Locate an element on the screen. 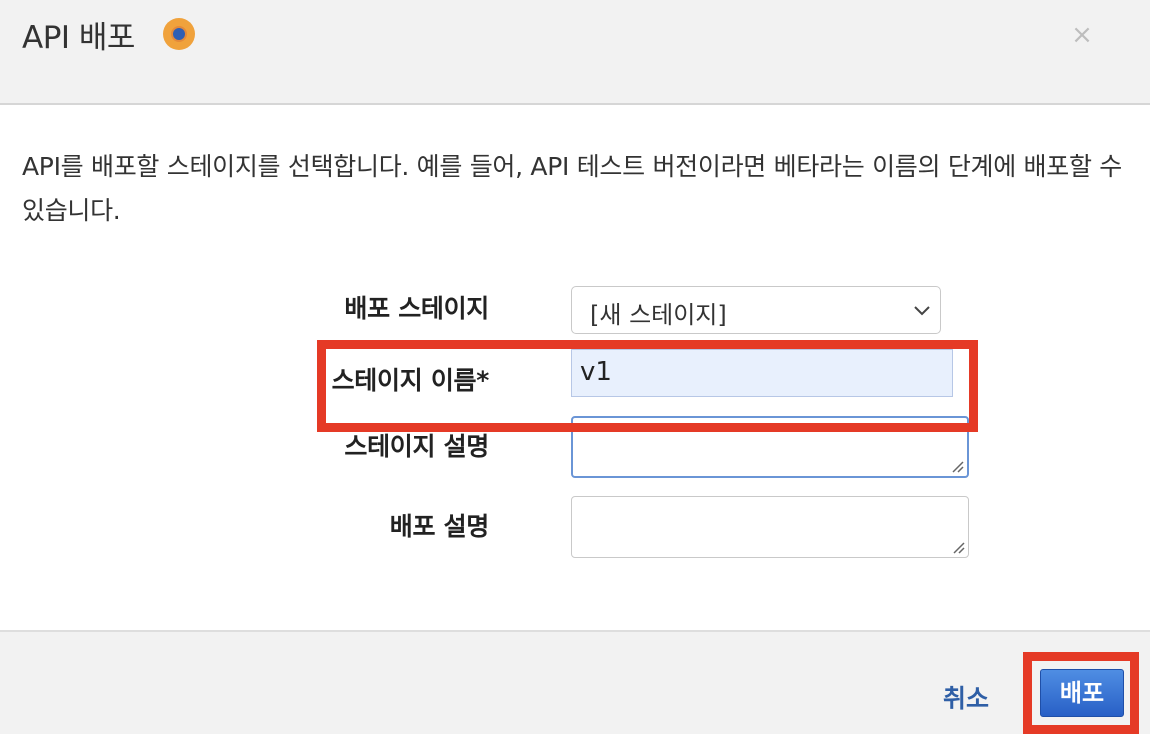 This screenshot has height=734, width=1150. stage-select-value: [새 스테이지] is located at coordinates (658, 315).